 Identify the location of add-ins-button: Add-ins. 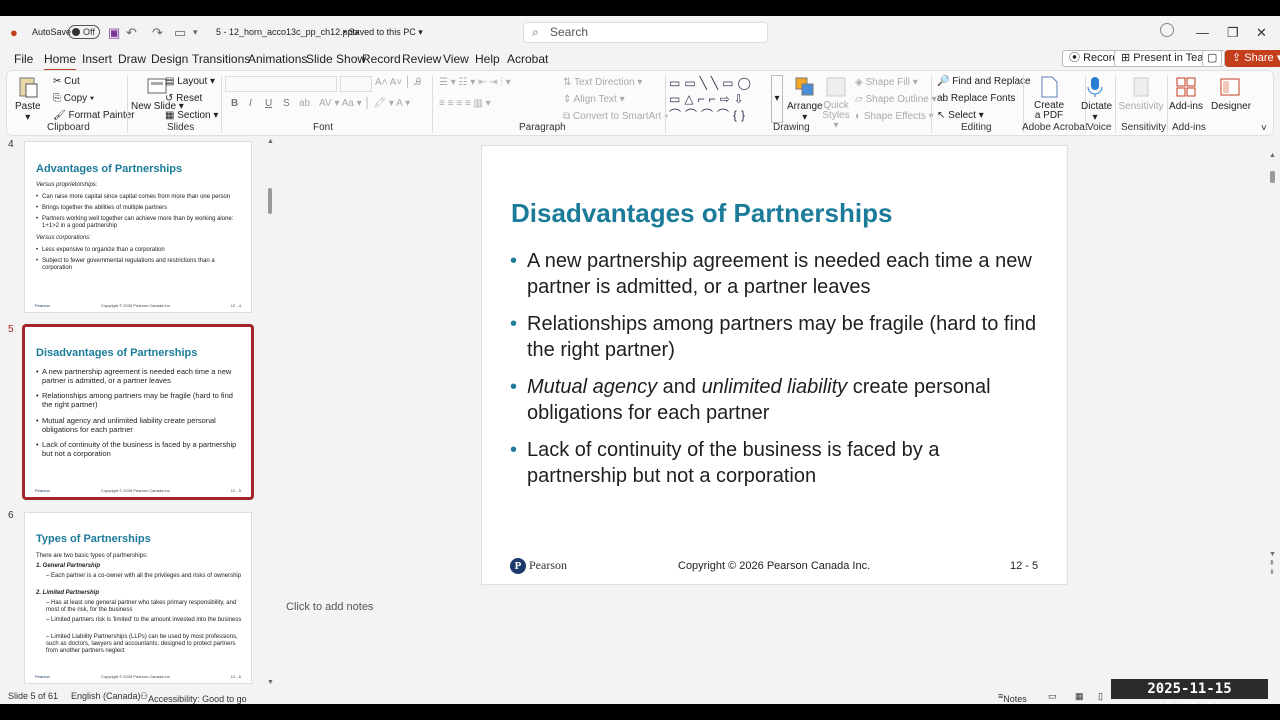
(1186, 93).